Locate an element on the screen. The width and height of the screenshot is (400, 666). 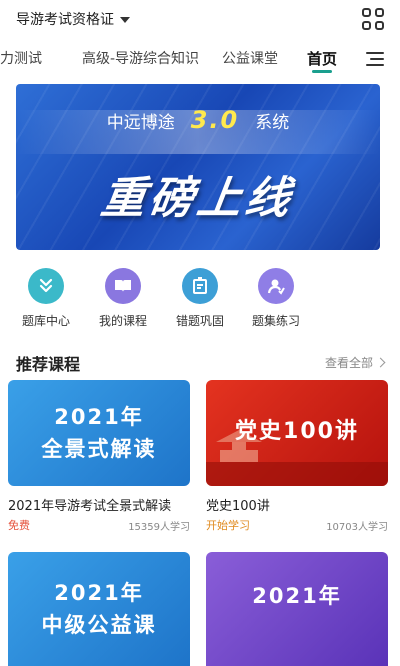
course-card: 2021年 全景式解读 2021年导游考试全景式解读 免费 15359人学习 is located at coordinates (99, 456).